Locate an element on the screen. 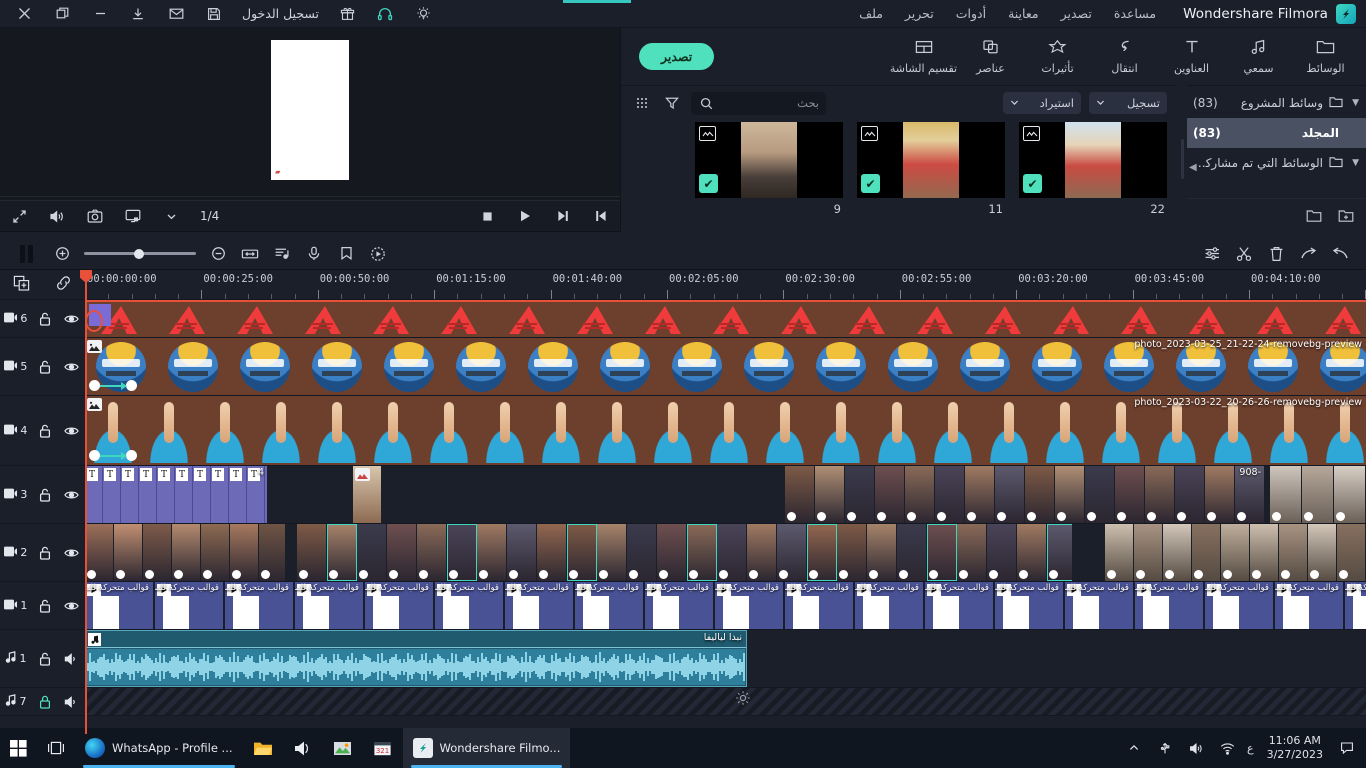  chevron-up-icon is located at coordinates (1134, 748).